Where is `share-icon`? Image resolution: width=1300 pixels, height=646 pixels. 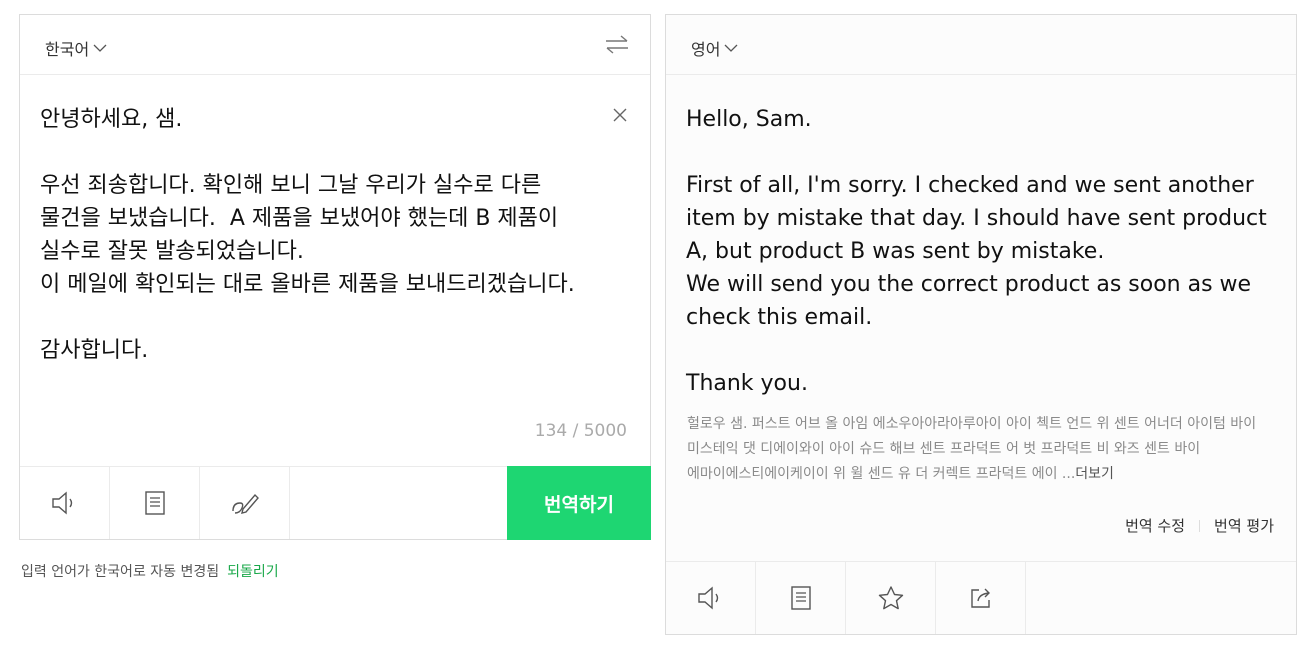
share-icon is located at coordinates (980, 598).